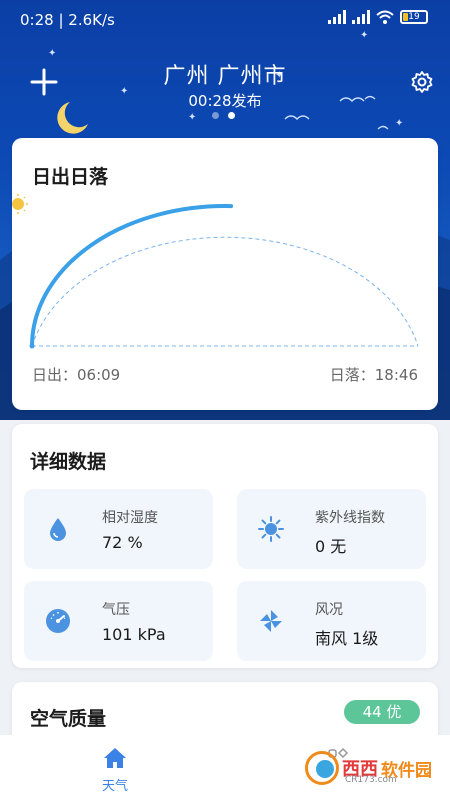  I want to click on status-time: 0:28 | 2.6K/s, so click(67, 20).